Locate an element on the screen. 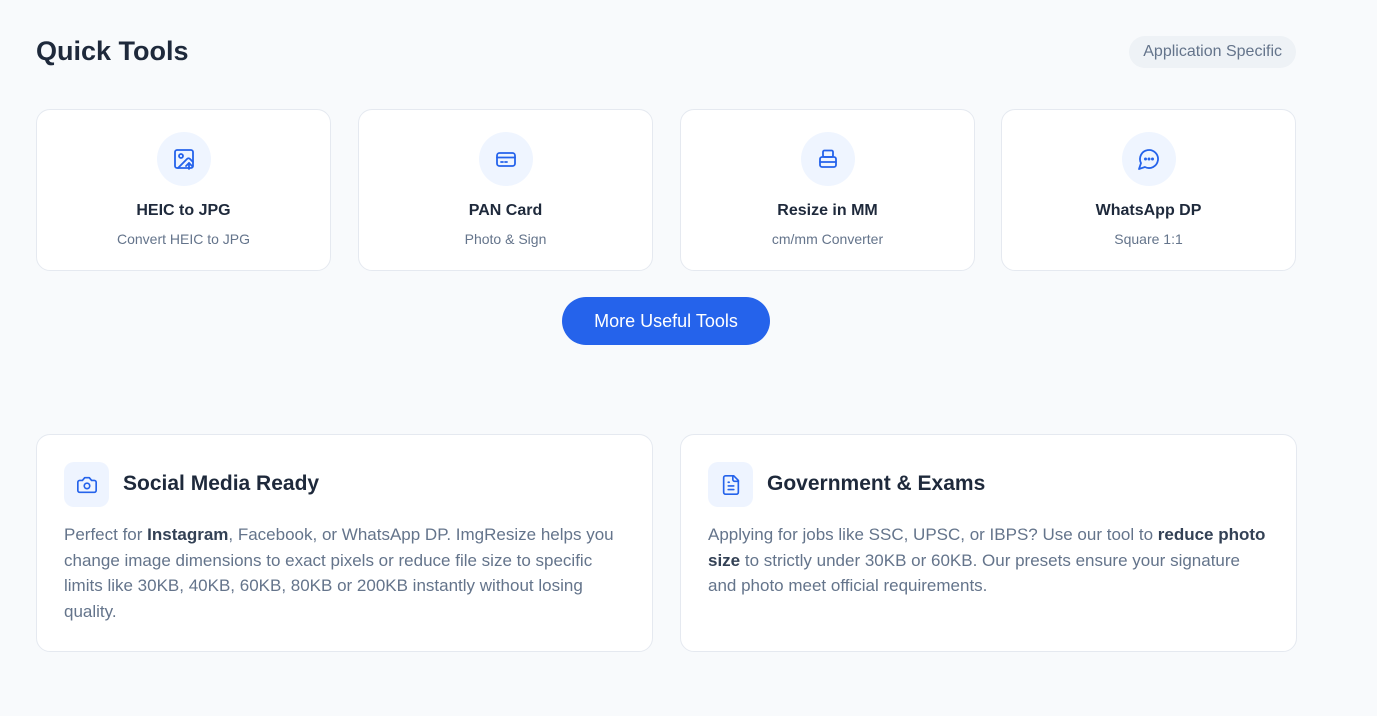  tool-title: Resize in MM is located at coordinates (827, 210).